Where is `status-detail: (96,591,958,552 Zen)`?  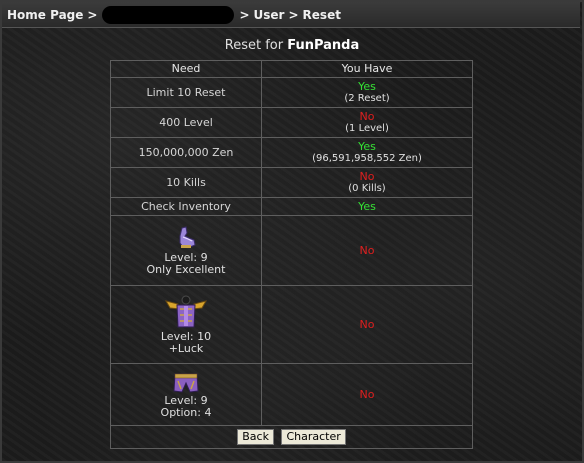
status-detail: (96,591,958,552 Zen) is located at coordinates (367, 158).